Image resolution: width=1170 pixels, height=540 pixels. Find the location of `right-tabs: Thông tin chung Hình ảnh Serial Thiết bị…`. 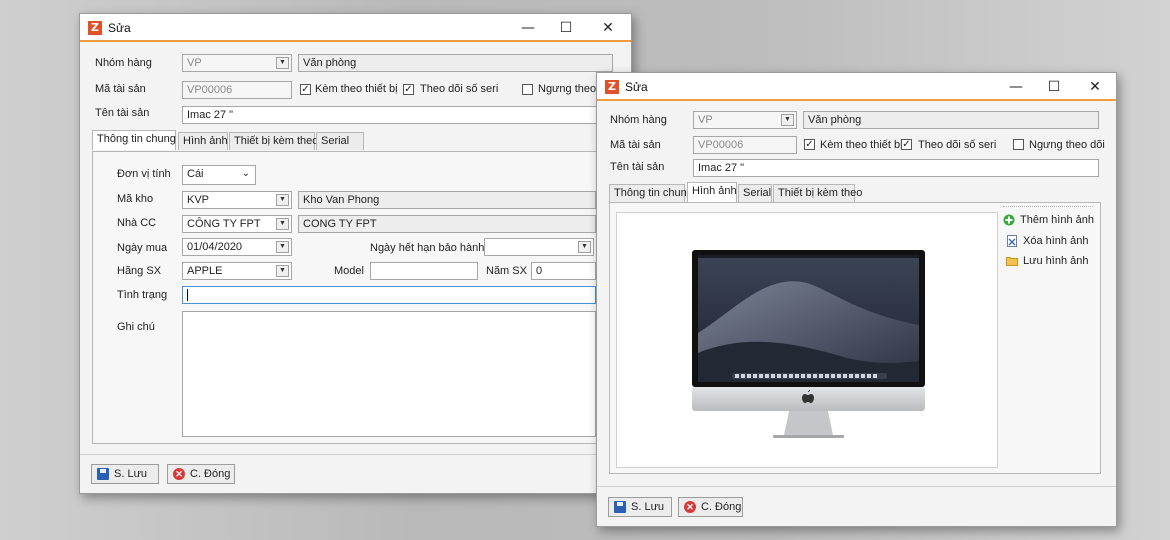

right-tabs: Thông tin chung Hình ảnh Serial Thiết bị… is located at coordinates (855, 192).